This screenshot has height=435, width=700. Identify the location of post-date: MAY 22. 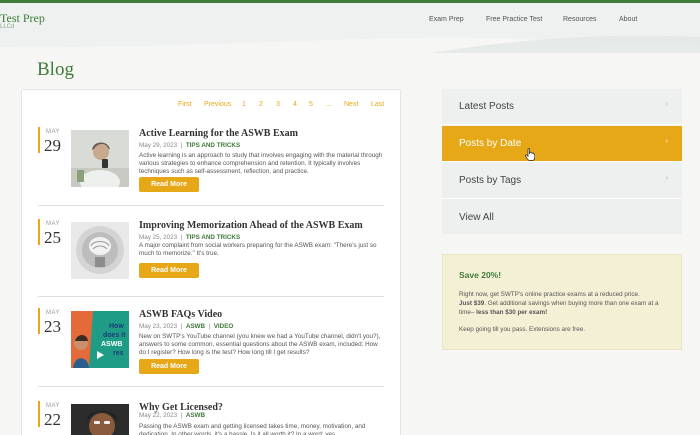
(53, 415).